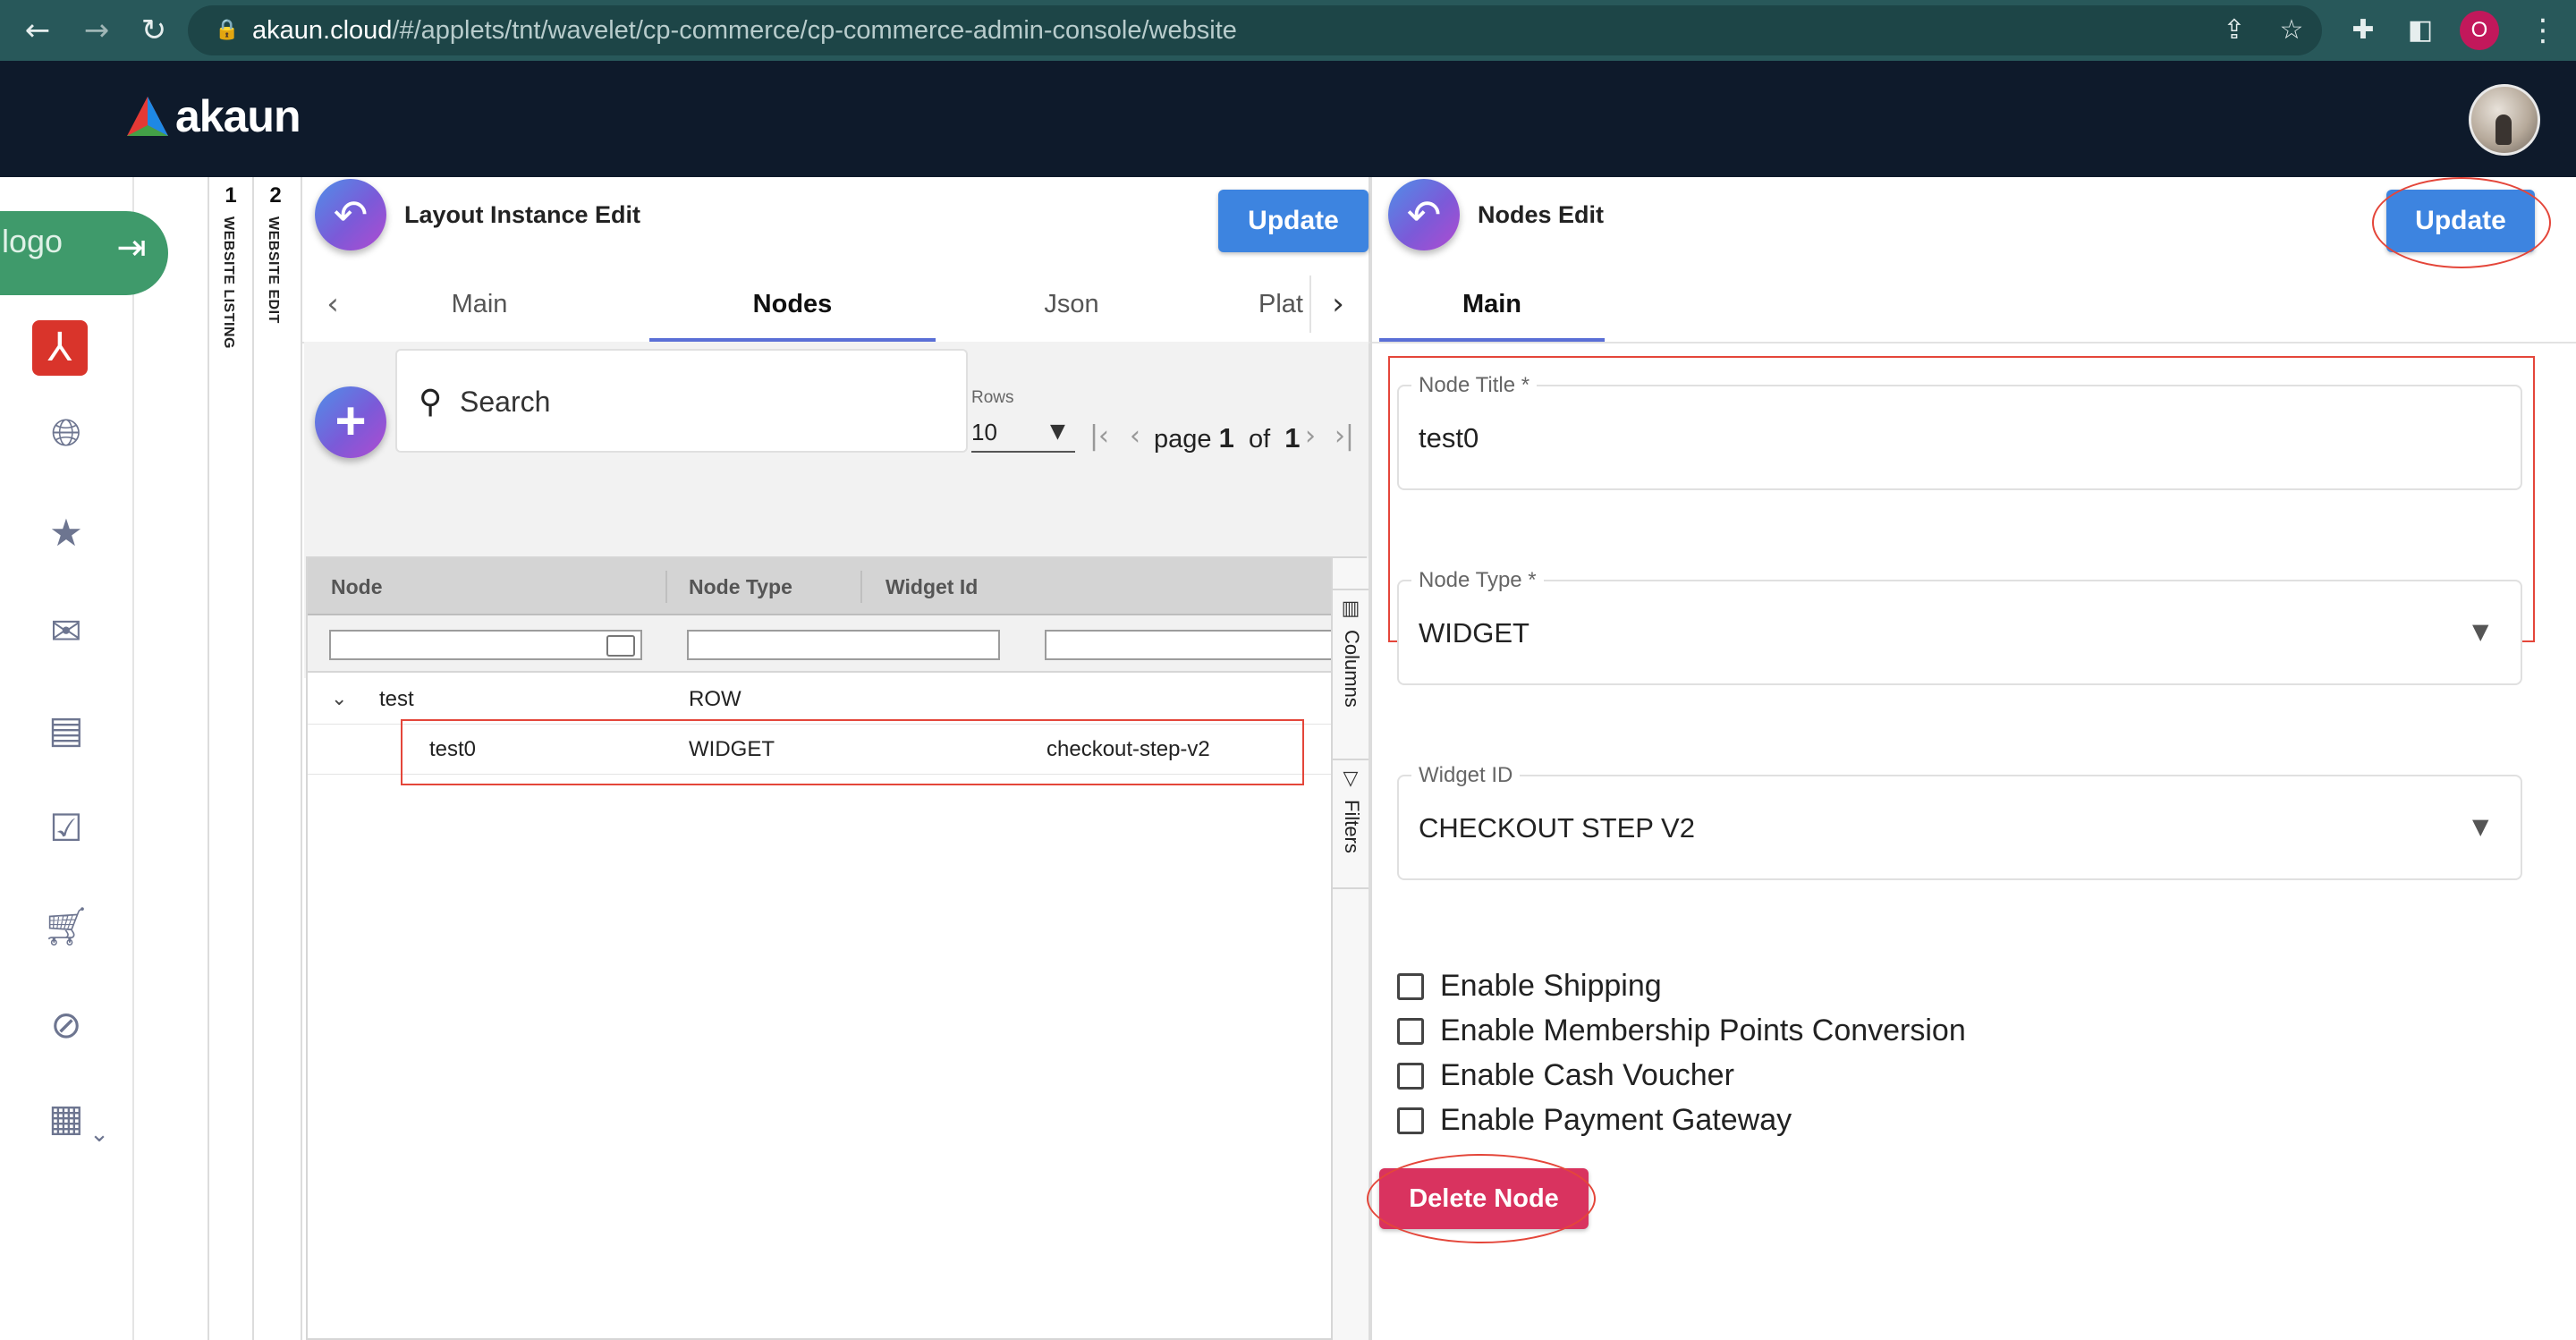 The image size is (2576, 1340). I want to click on pager-text: page 1 of 1, so click(1227, 438).